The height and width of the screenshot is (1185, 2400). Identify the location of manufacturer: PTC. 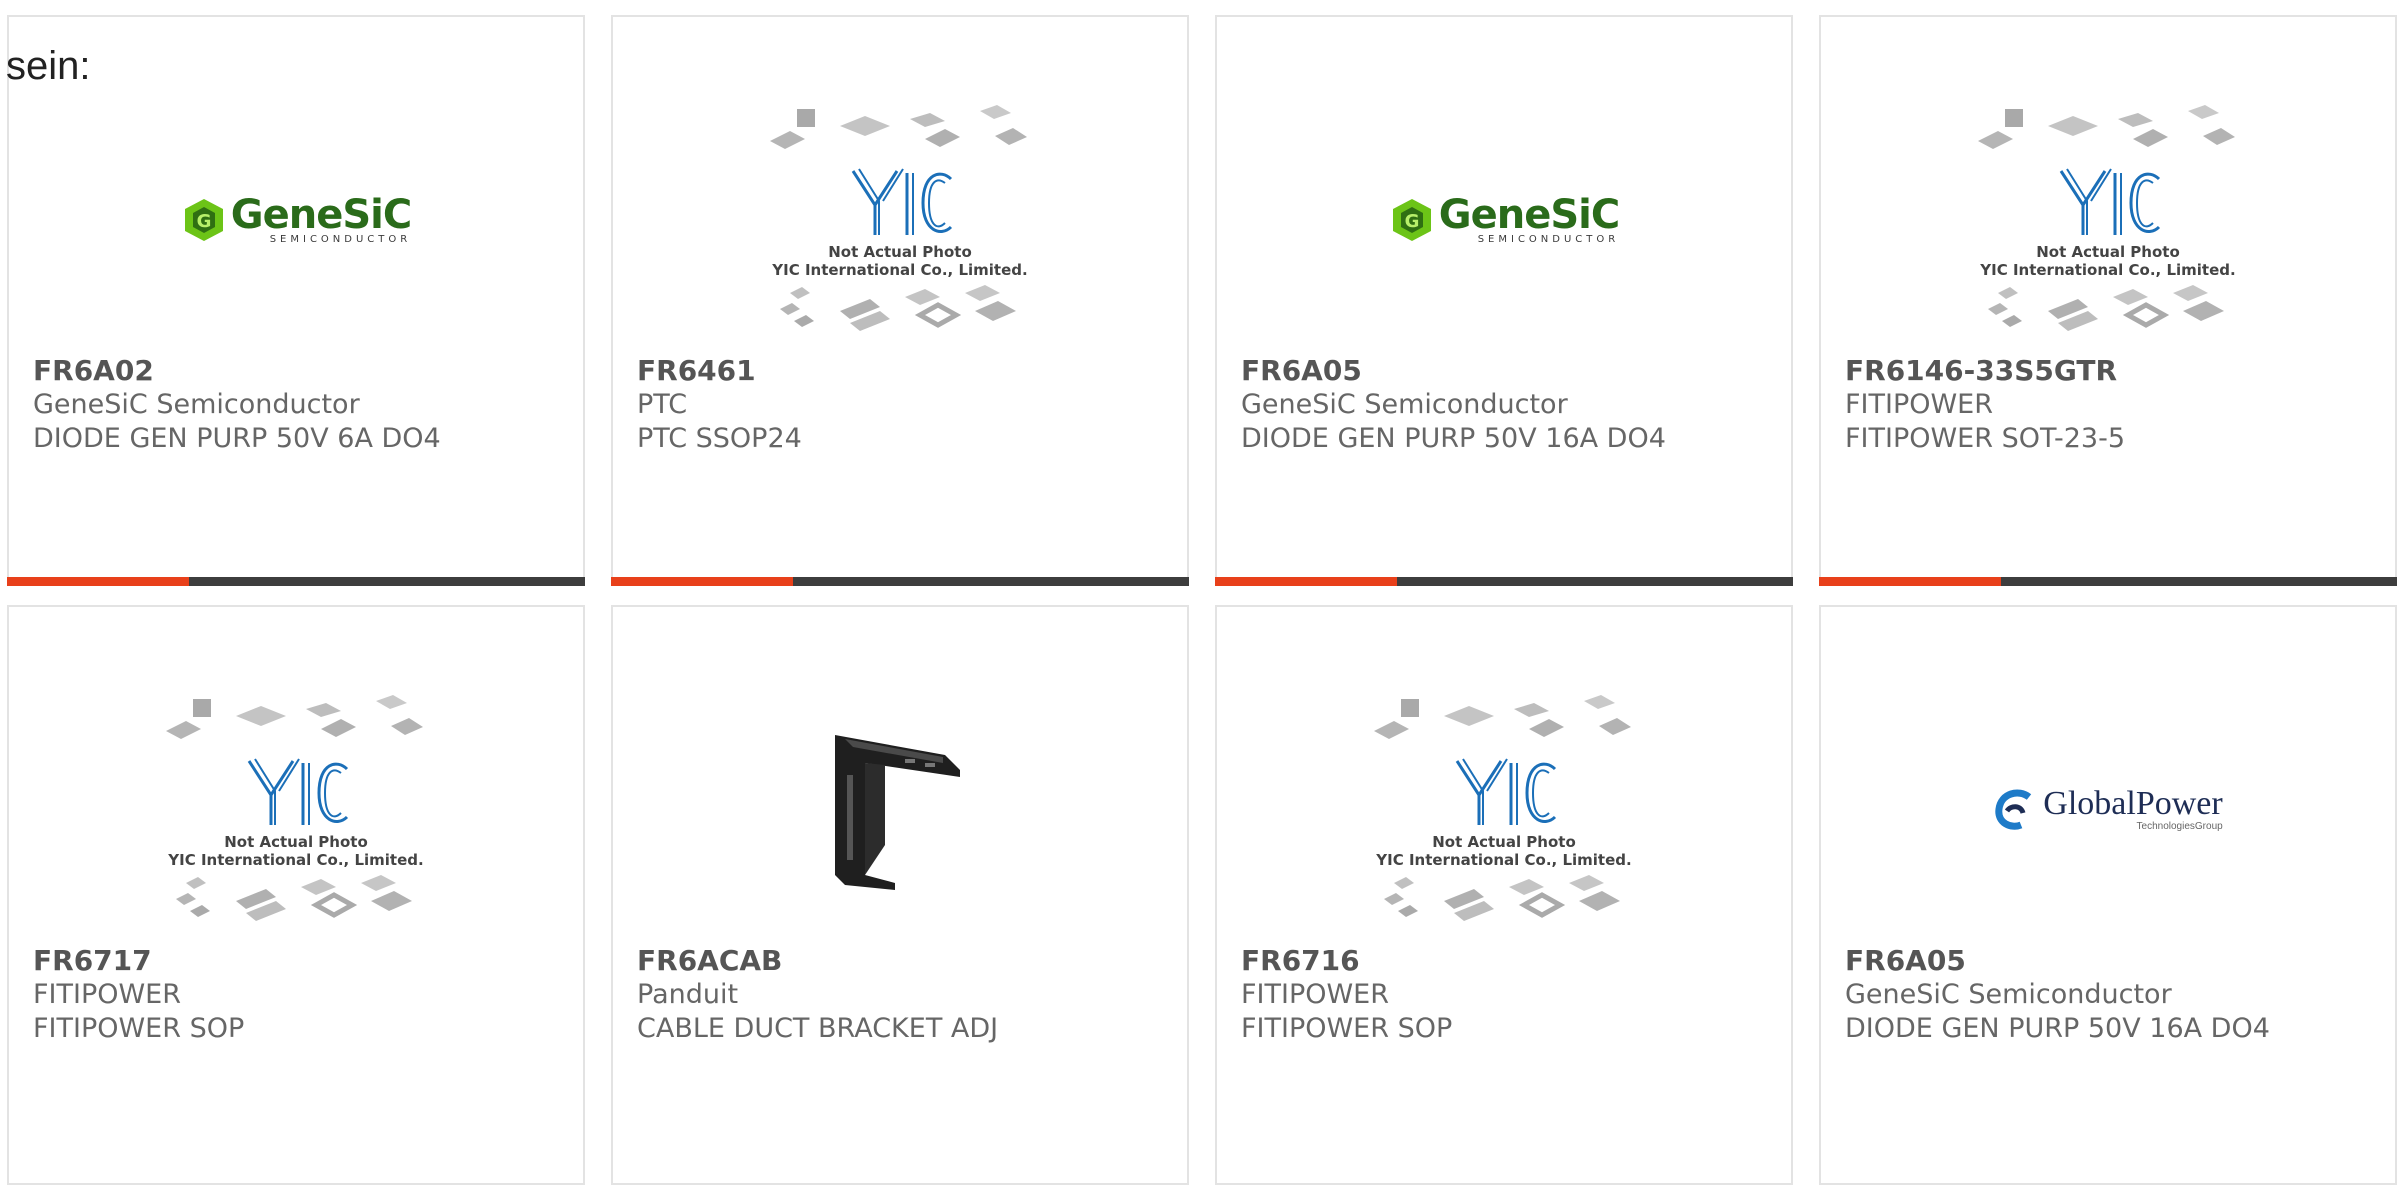
(662, 404).